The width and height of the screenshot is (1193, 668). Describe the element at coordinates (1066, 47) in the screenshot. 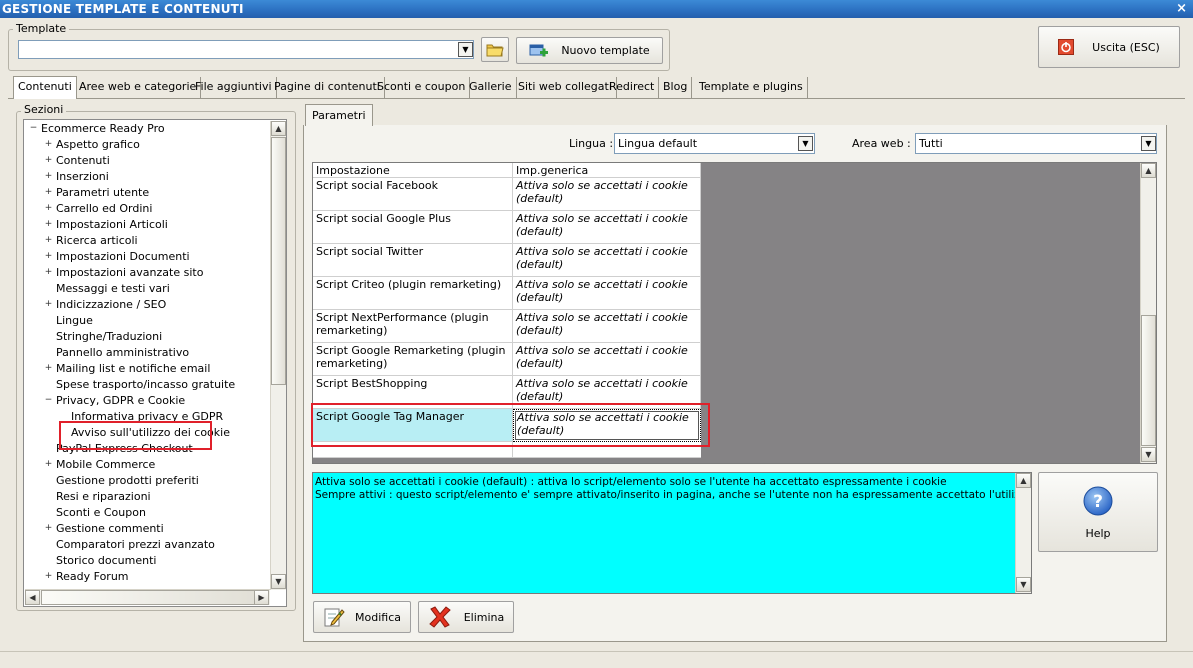

I see `power-icon` at that location.